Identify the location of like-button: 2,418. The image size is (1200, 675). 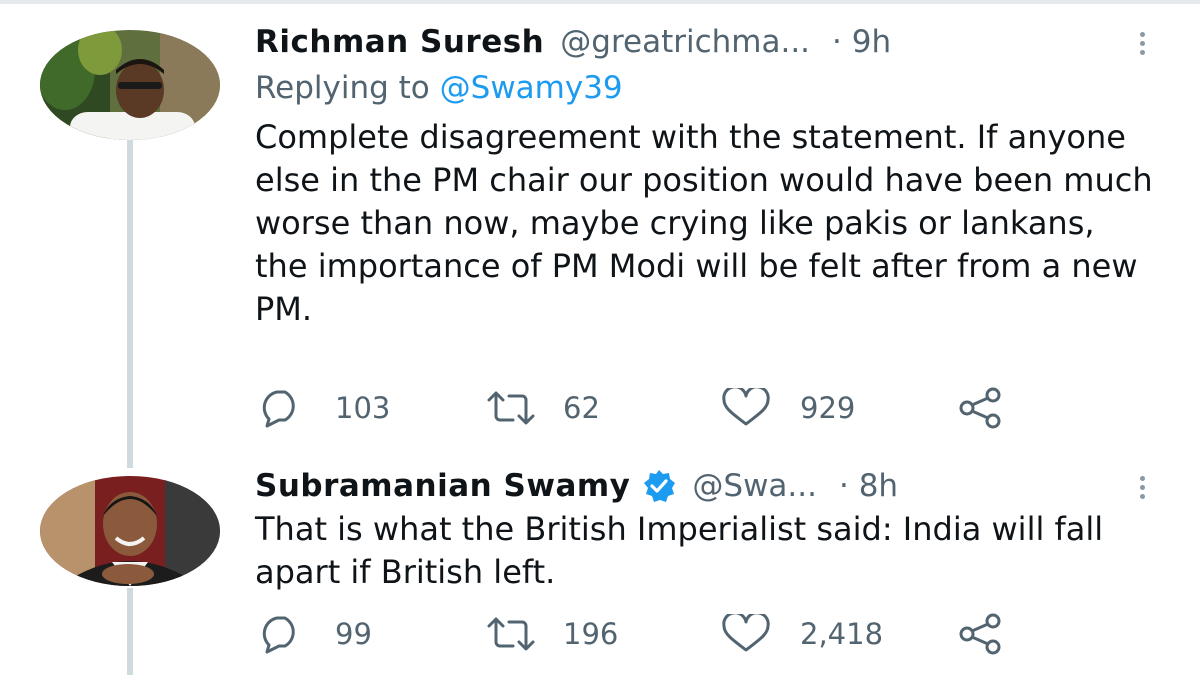
(837, 634).